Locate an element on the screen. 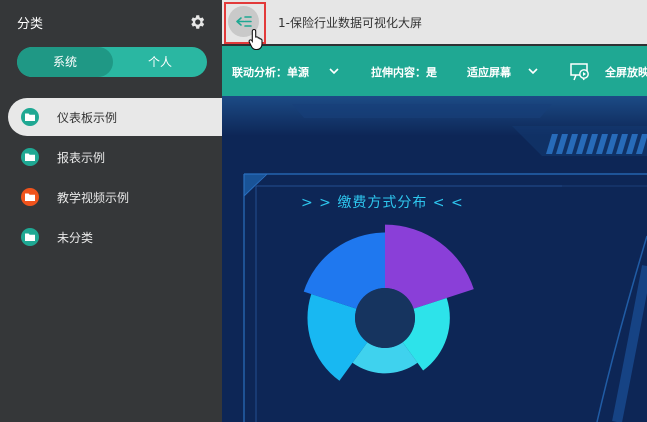 This screenshot has width=647, height=422. rose-center is located at coordinates (385, 318).